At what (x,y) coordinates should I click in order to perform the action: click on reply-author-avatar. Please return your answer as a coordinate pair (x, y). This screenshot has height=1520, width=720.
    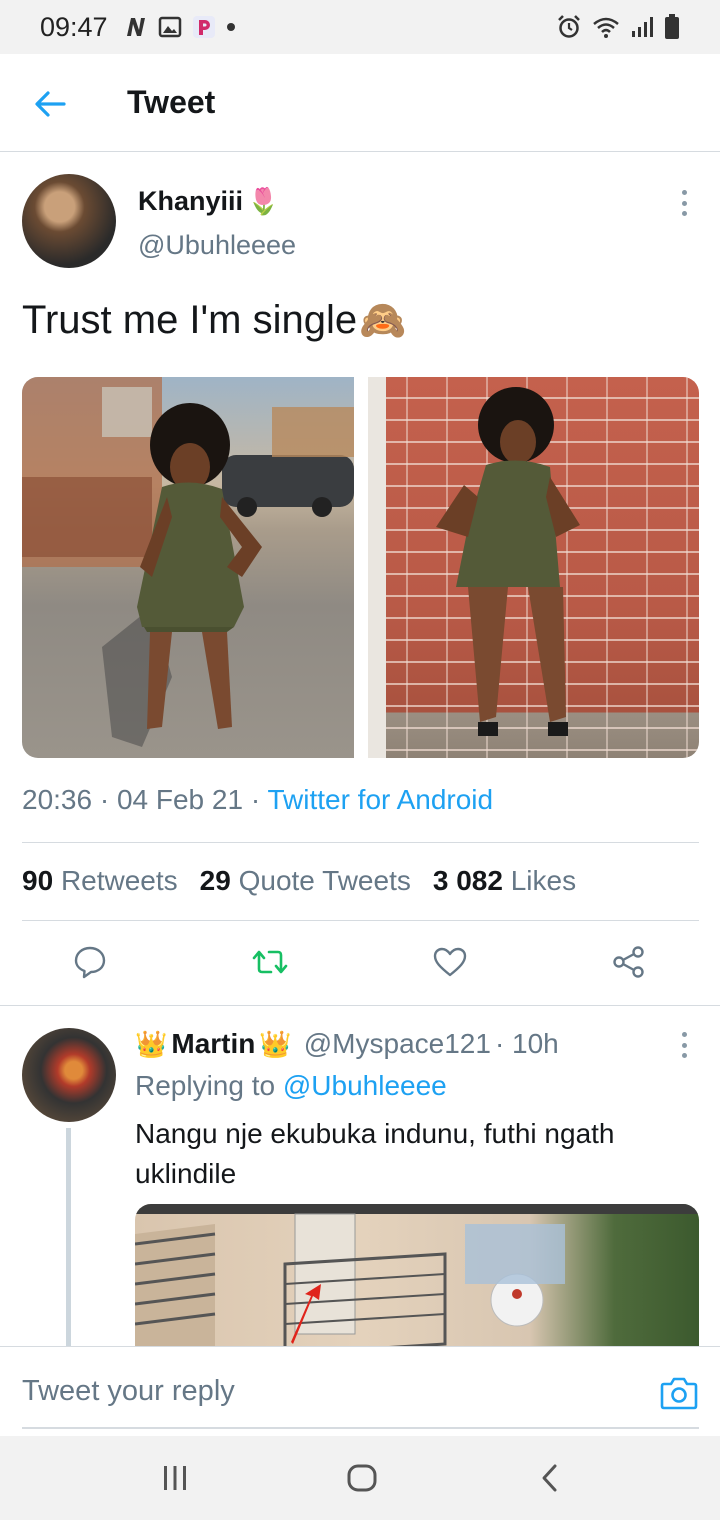
    Looking at the image, I should click on (69, 1075).